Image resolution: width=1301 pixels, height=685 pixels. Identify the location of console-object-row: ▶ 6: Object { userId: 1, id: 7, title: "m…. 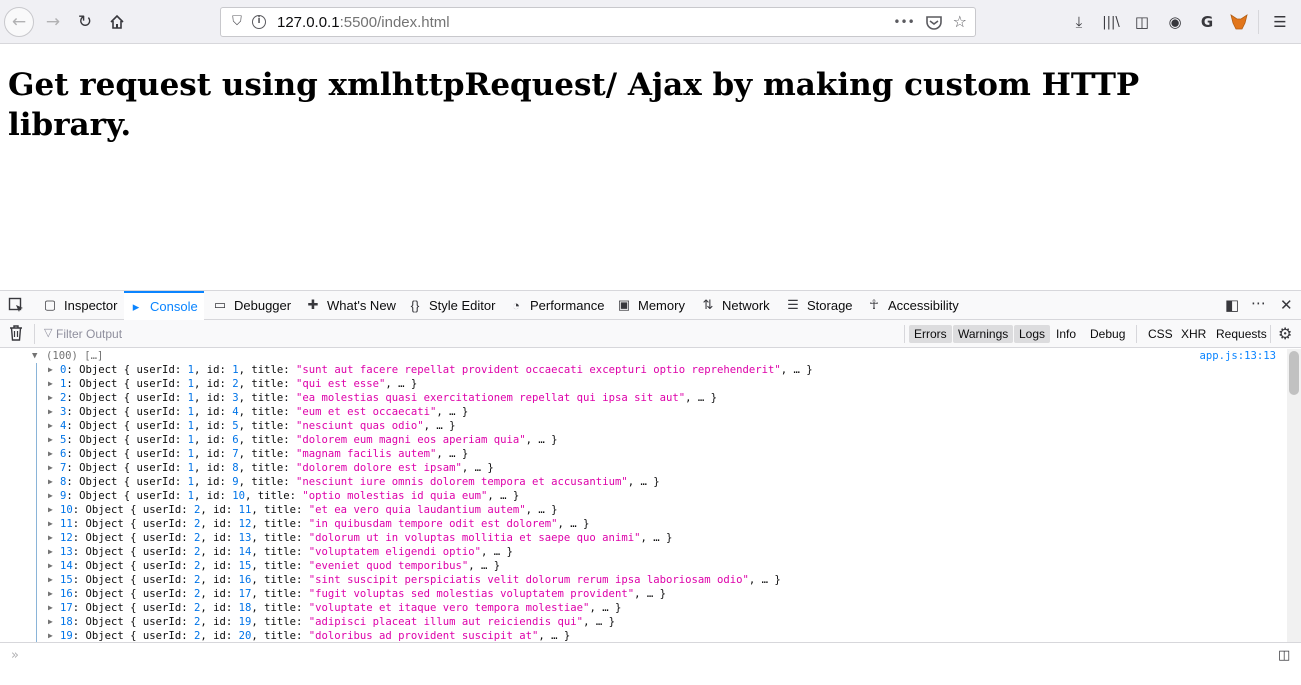
(643, 454).